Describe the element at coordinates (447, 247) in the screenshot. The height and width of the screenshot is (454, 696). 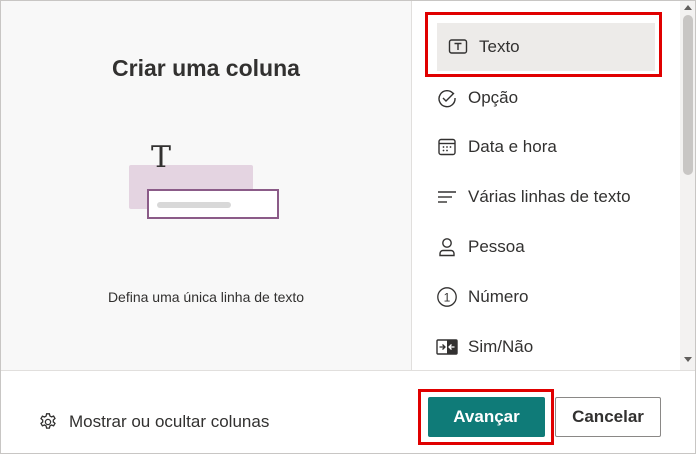
I see `person-icon` at that location.